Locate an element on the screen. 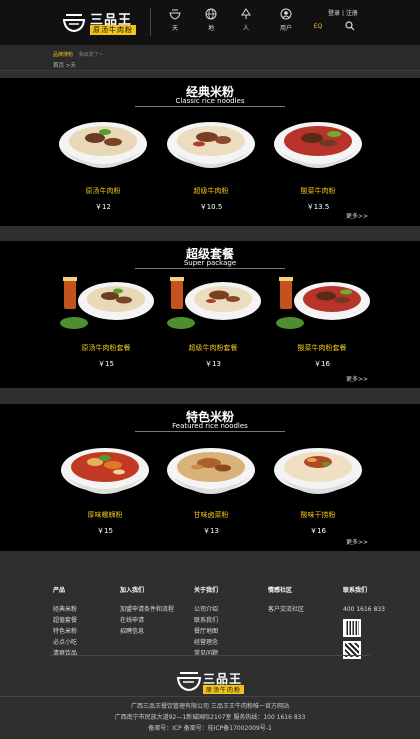 The height and width of the screenshot is (739, 420). product-card: 超级牛肉粉 ￥10.5 is located at coordinates (211, 164).